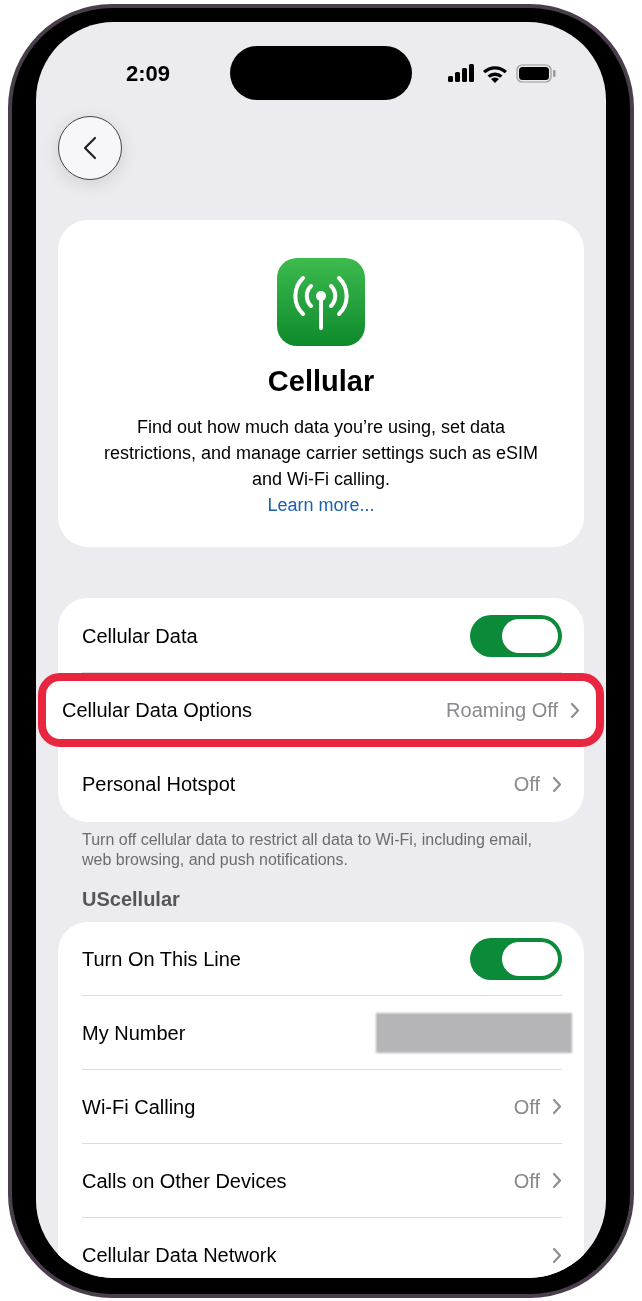  I want to click on row-value: Roaming Off, so click(502, 710).